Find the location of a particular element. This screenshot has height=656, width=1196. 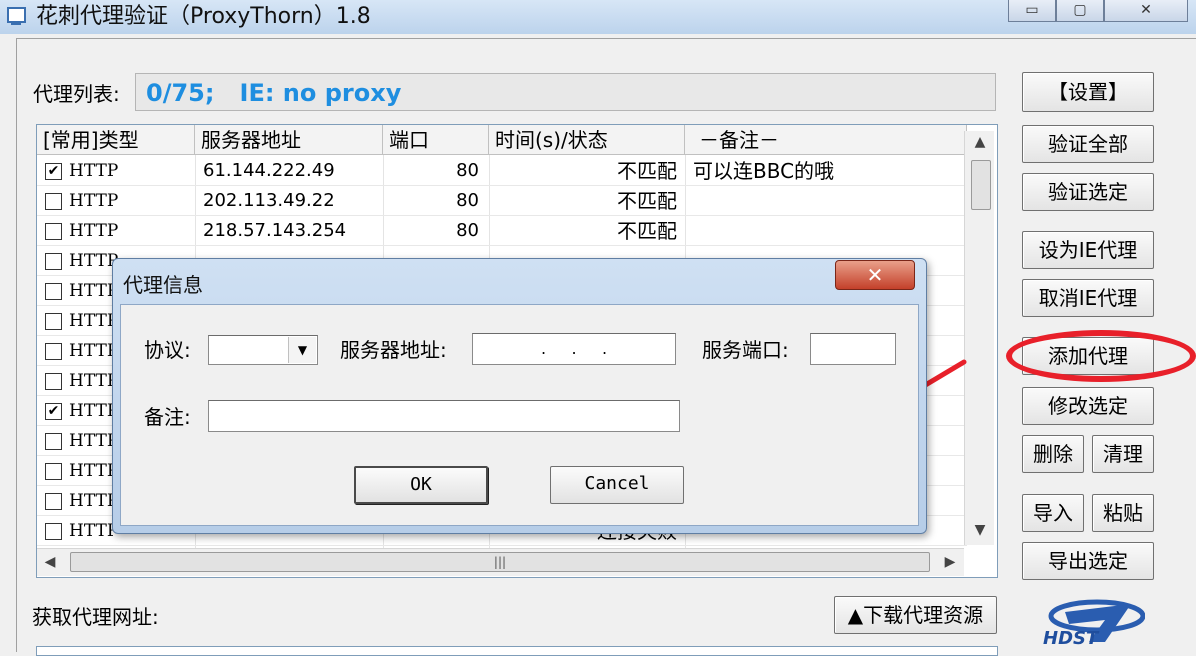

protocol-label: 协议: is located at coordinates (167, 350).